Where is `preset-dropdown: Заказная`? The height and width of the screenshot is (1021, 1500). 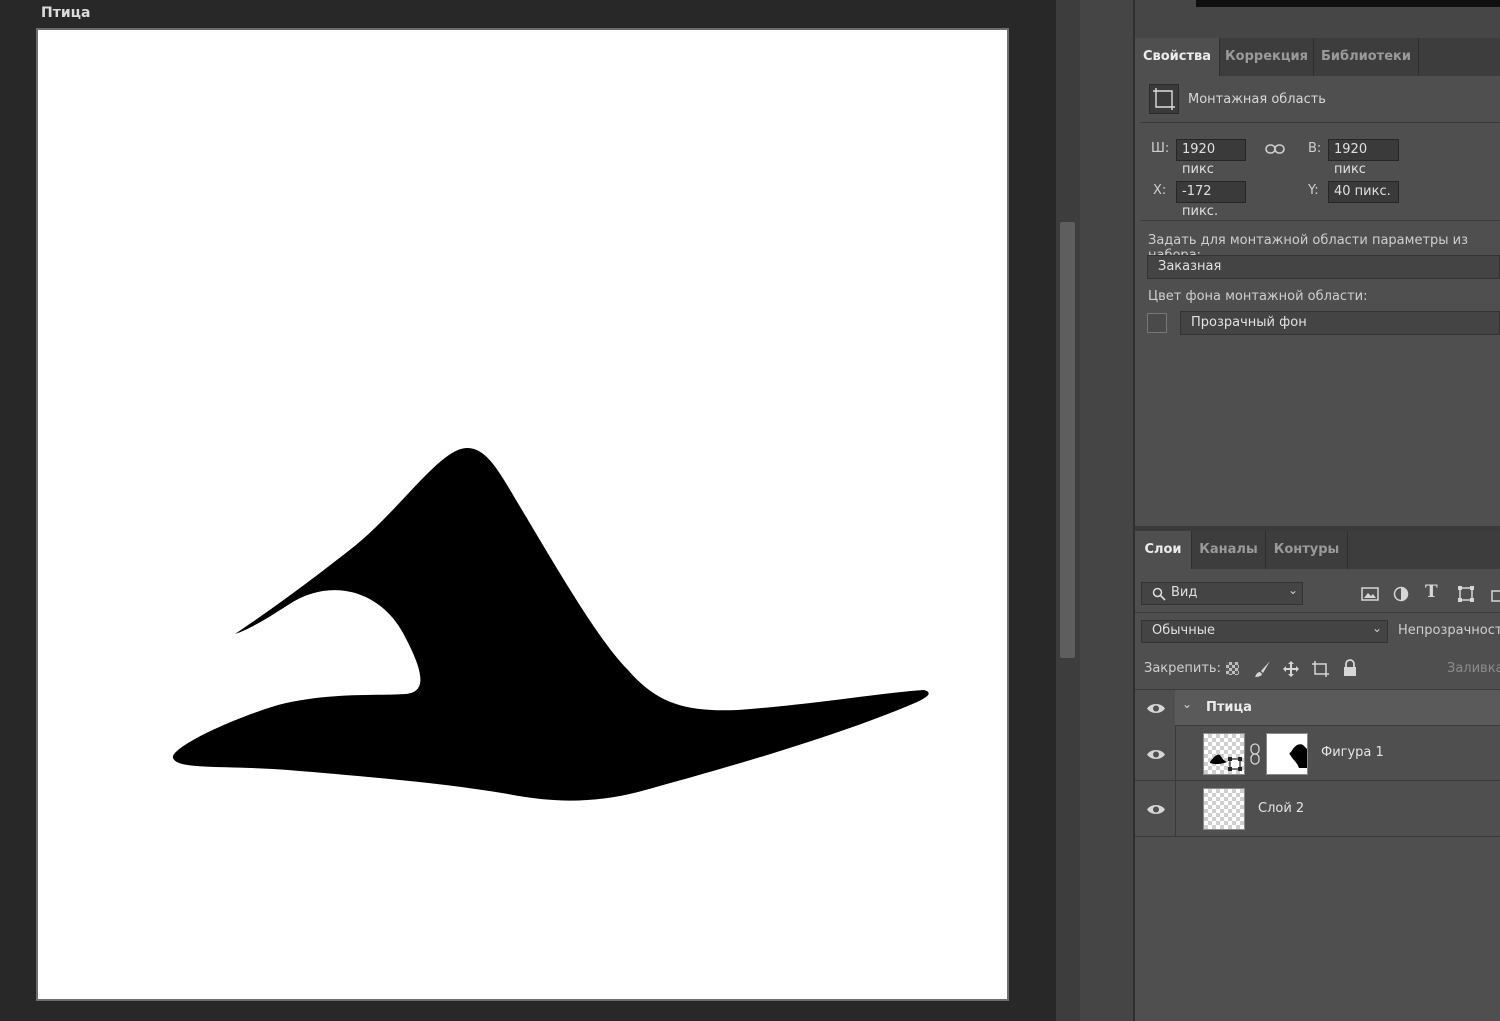 preset-dropdown: Заказная is located at coordinates (1323, 267).